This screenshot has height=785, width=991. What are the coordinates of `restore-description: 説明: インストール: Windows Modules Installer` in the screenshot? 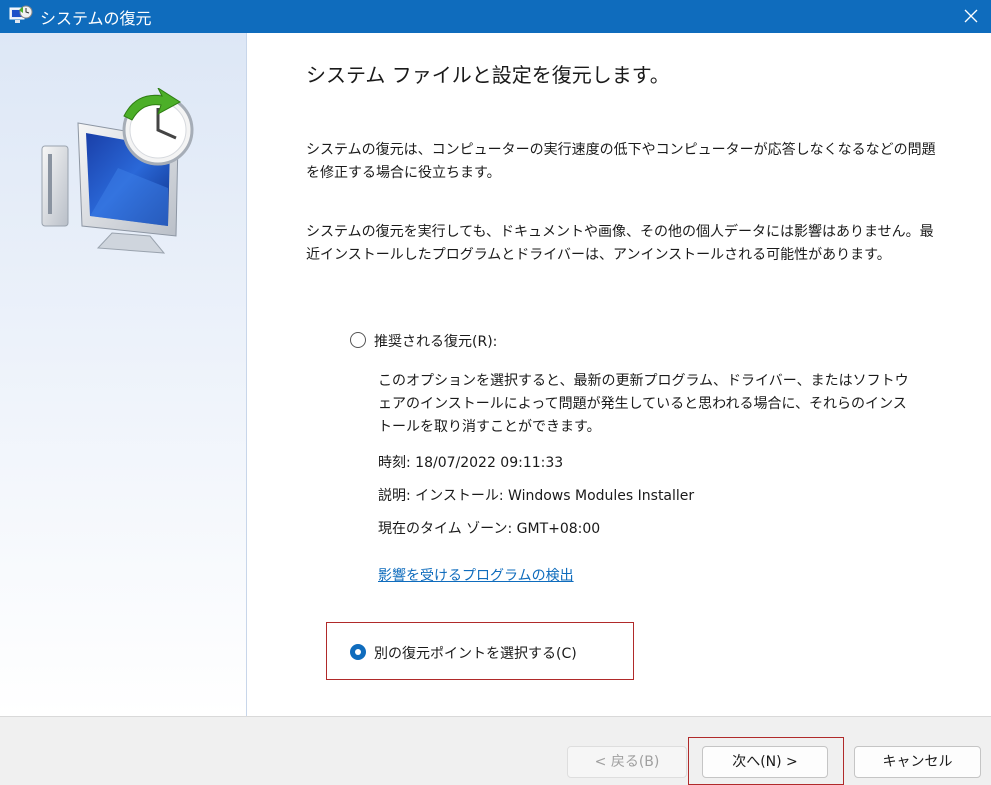 It's located at (536, 496).